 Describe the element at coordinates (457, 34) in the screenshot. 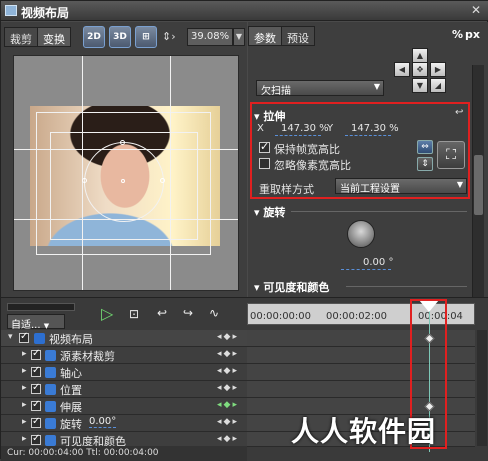

I see `unit-percent: %` at that location.